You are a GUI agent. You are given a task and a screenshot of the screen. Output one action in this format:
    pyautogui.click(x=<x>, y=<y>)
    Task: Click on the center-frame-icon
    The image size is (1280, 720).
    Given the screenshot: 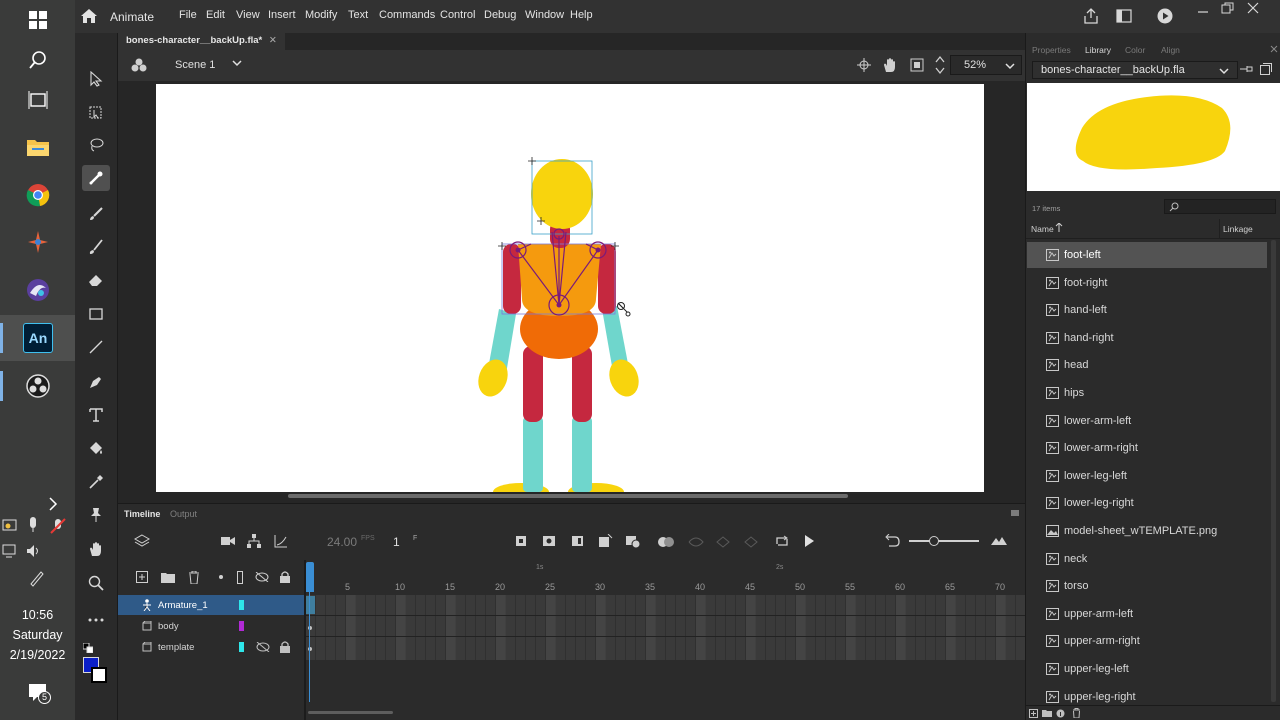 What is the action you would take?
    pyautogui.click(x=521, y=541)
    